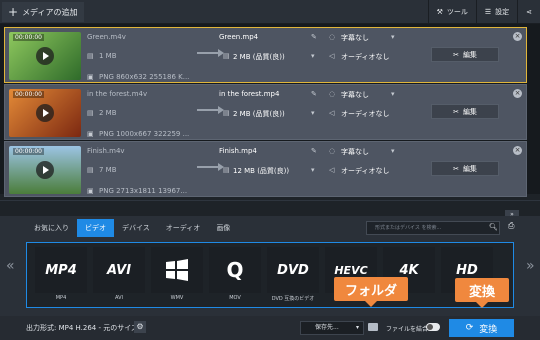 This screenshot has width=540, height=340. What do you see at coordinates (469, 111) in the screenshot?
I see `edit-label: 編集` at bounding box center [469, 111].